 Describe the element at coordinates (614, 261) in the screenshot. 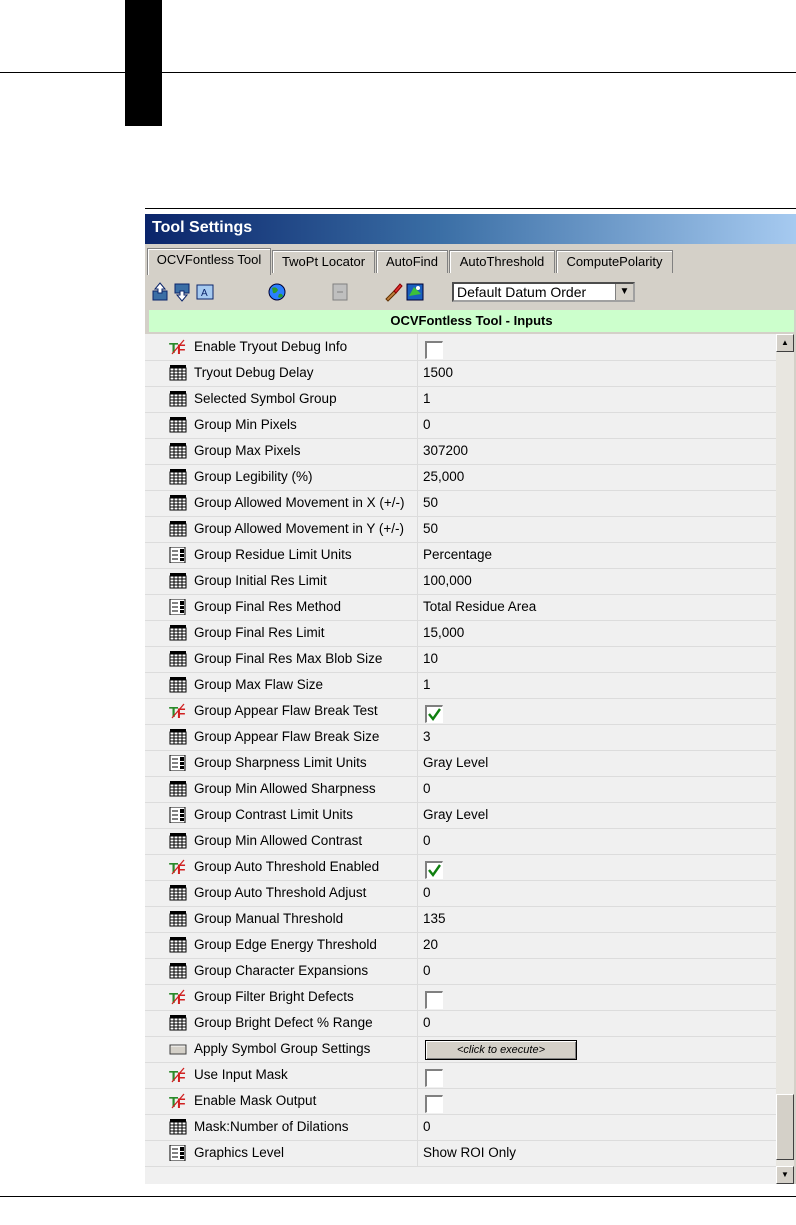

I see `tab-computepolarity: ComputePolarity` at that location.